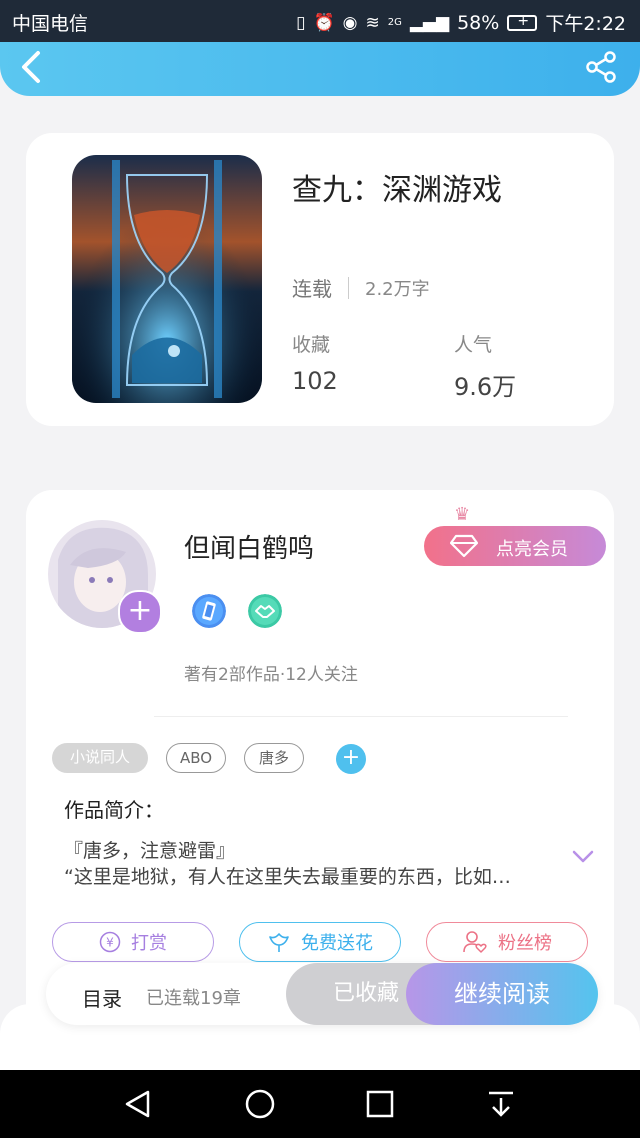 This screenshot has width=640, height=1138. I want to click on author-stats: 著有2部作品·12人关注, so click(271, 675).